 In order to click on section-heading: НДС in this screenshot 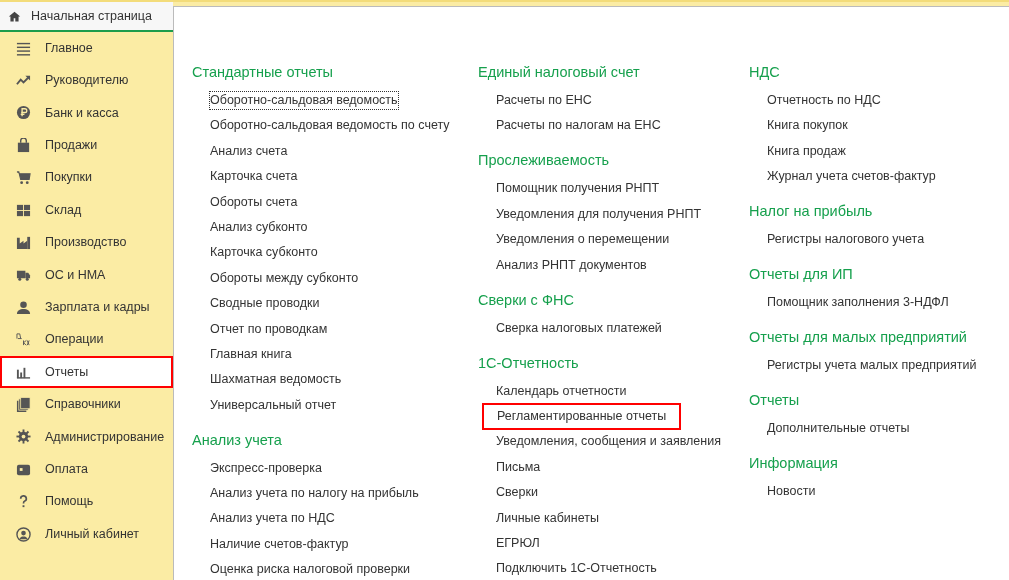, I will do `click(765, 72)`.